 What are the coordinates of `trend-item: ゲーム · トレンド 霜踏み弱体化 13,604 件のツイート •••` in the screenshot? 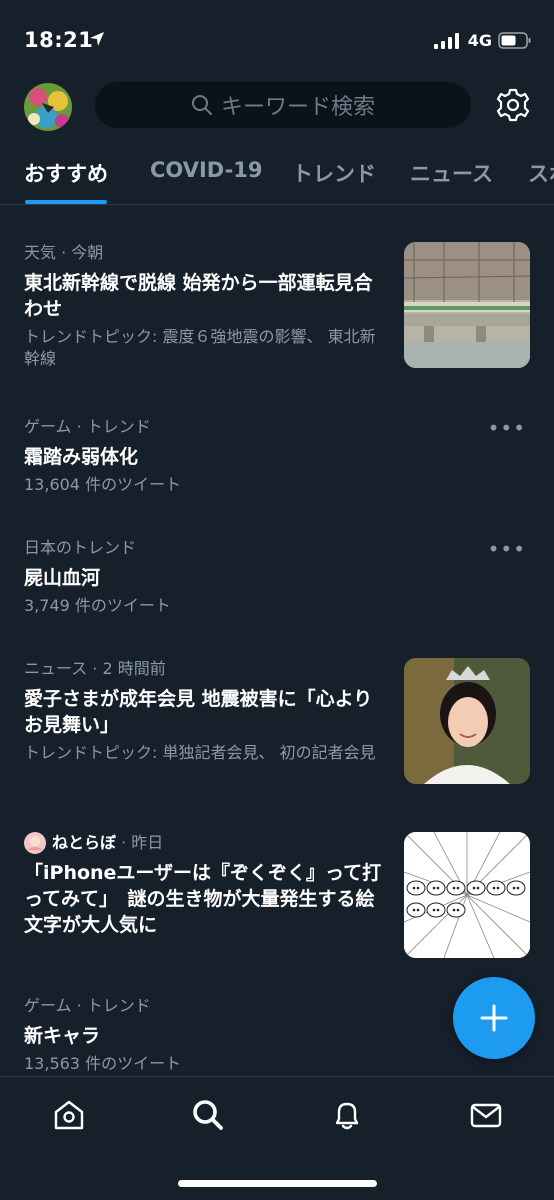 It's located at (279, 456).